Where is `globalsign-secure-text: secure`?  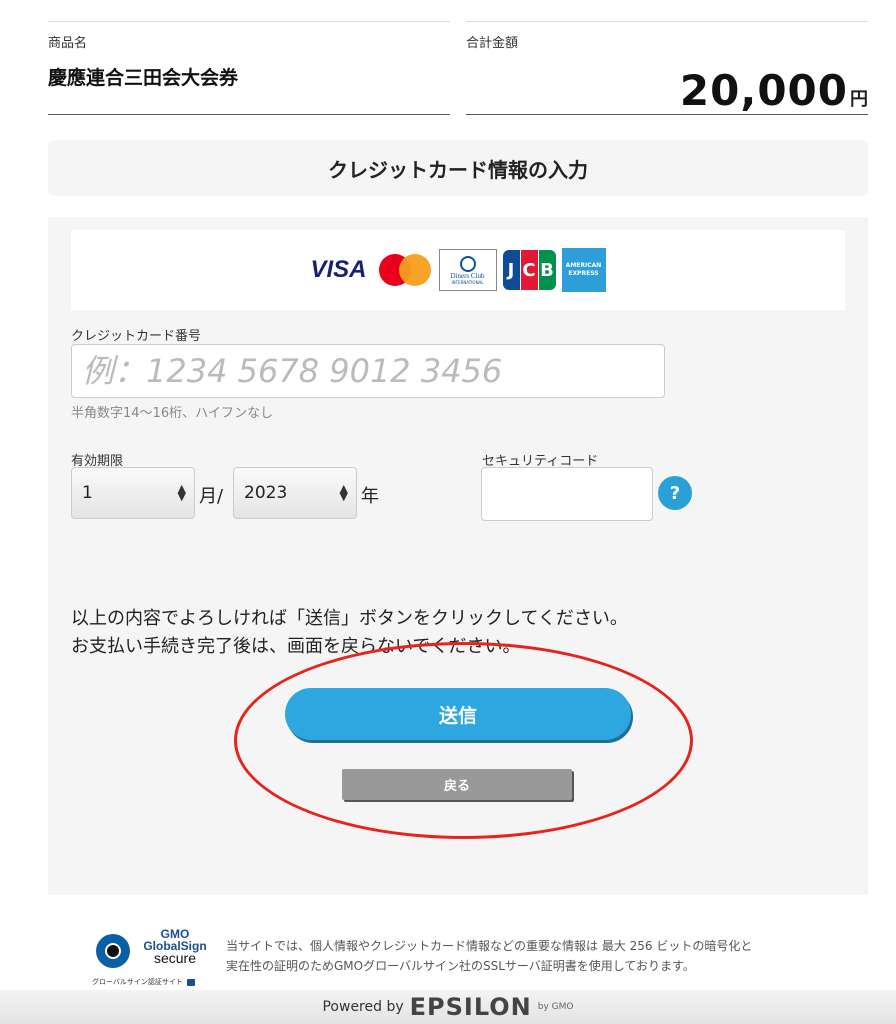 globalsign-secure-text: secure is located at coordinates (175, 958).